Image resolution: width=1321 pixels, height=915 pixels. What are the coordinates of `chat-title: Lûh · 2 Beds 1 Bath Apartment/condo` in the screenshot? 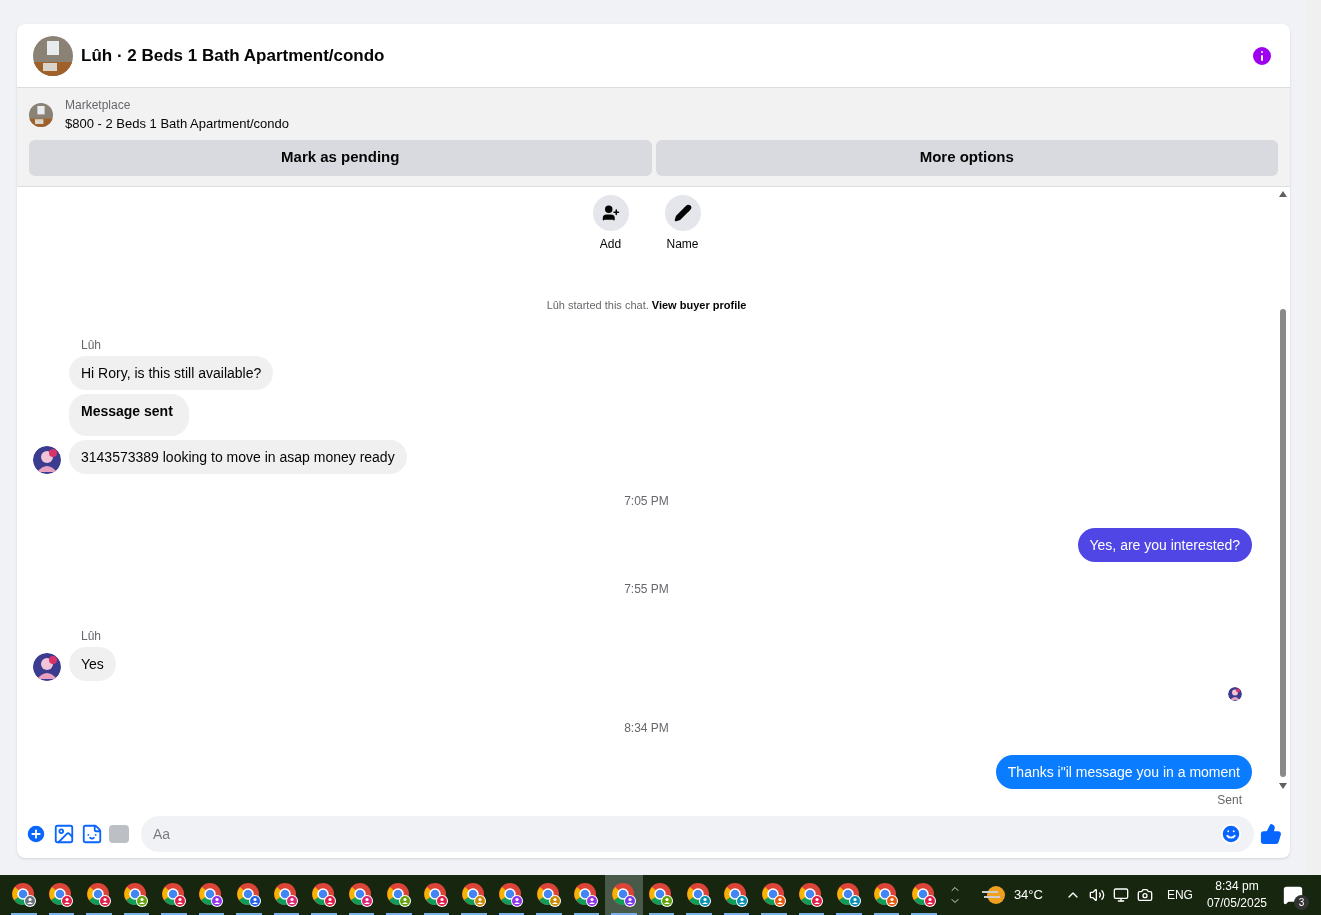 It's located at (233, 55).